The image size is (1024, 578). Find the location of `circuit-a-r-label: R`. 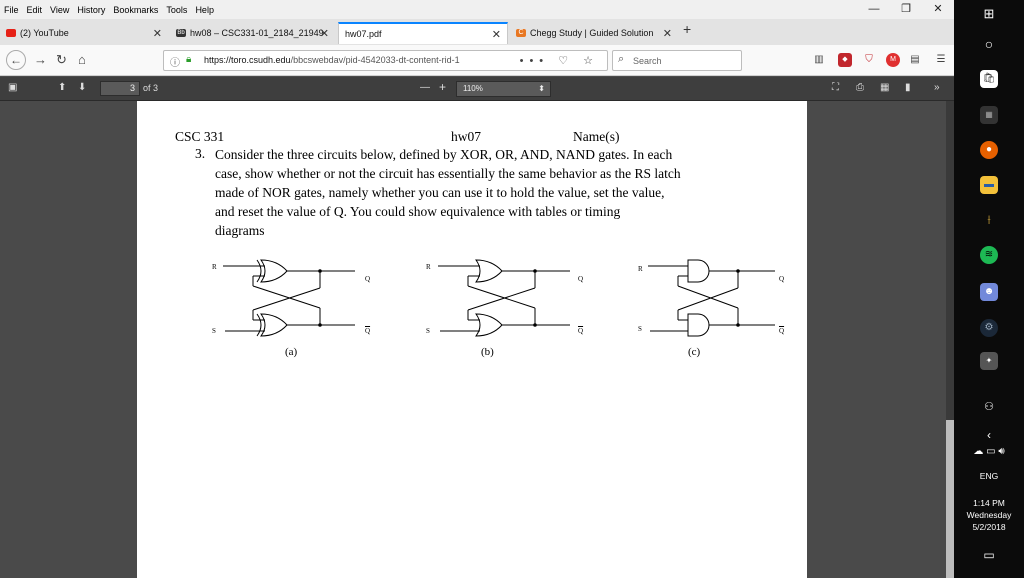

circuit-a-r-label: R is located at coordinates (214, 267).